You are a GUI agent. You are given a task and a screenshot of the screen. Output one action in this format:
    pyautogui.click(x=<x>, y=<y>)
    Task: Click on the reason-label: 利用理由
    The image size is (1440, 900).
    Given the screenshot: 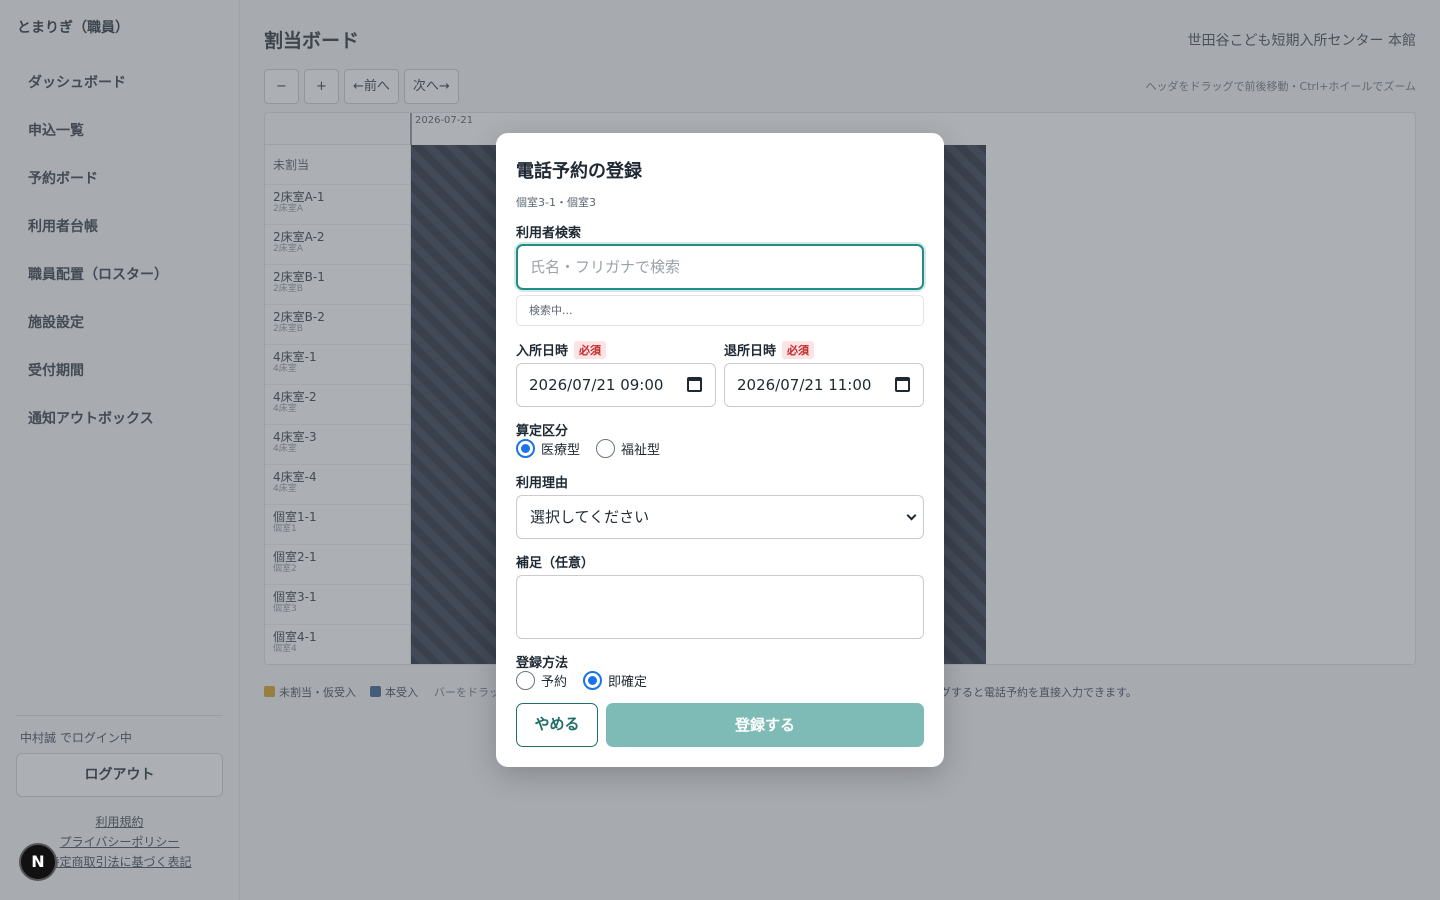 What is the action you would take?
    pyautogui.click(x=542, y=481)
    